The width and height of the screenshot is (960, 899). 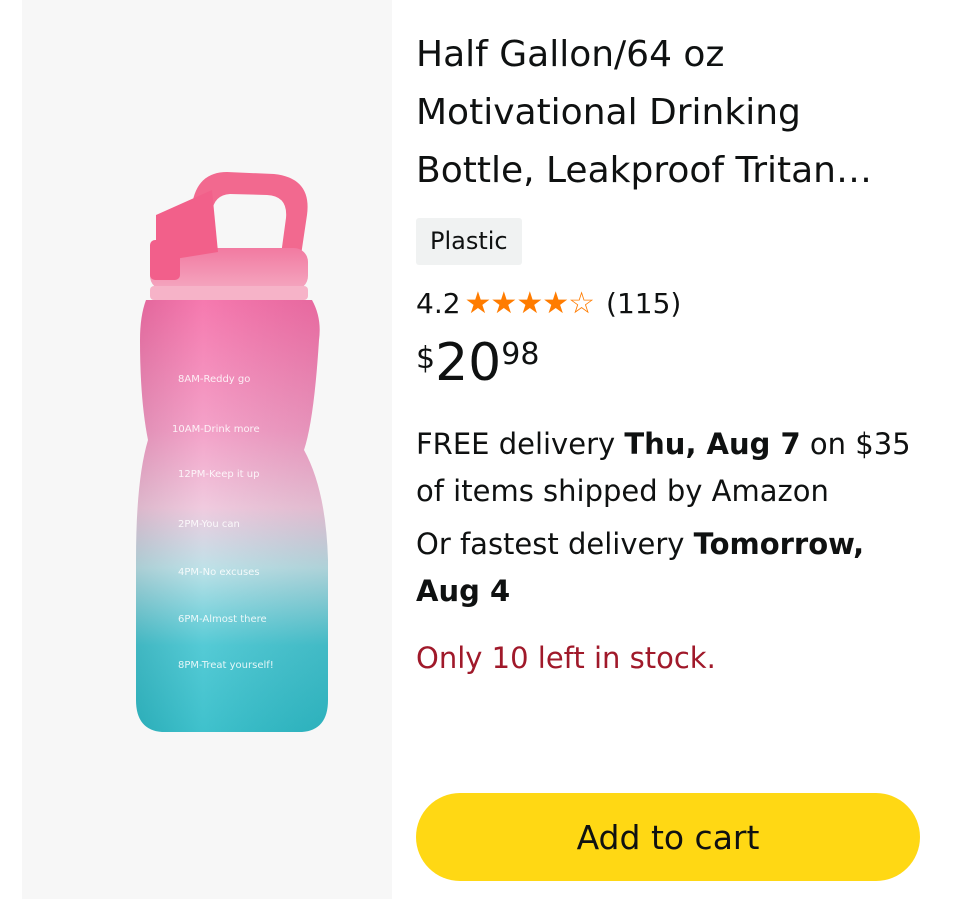 I want to click on marker-2pm: 2PM-You can, so click(x=209, y=524).